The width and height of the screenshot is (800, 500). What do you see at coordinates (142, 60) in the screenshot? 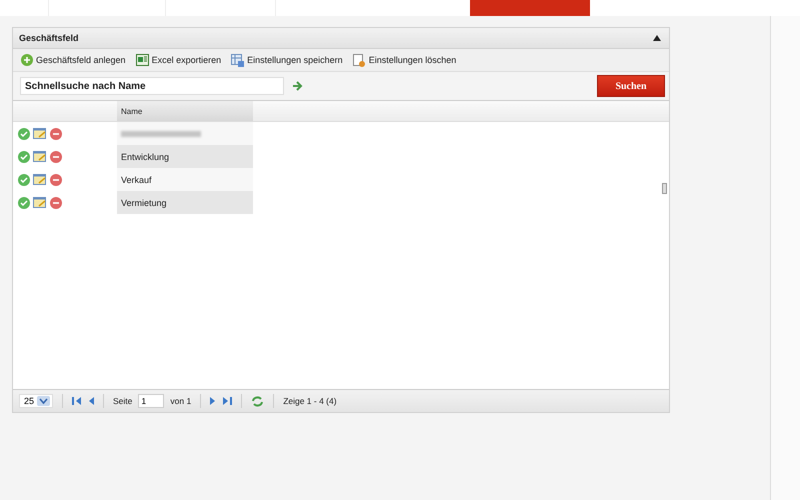
I see `spreadsheet-icon` at bounding box center [142, 60].